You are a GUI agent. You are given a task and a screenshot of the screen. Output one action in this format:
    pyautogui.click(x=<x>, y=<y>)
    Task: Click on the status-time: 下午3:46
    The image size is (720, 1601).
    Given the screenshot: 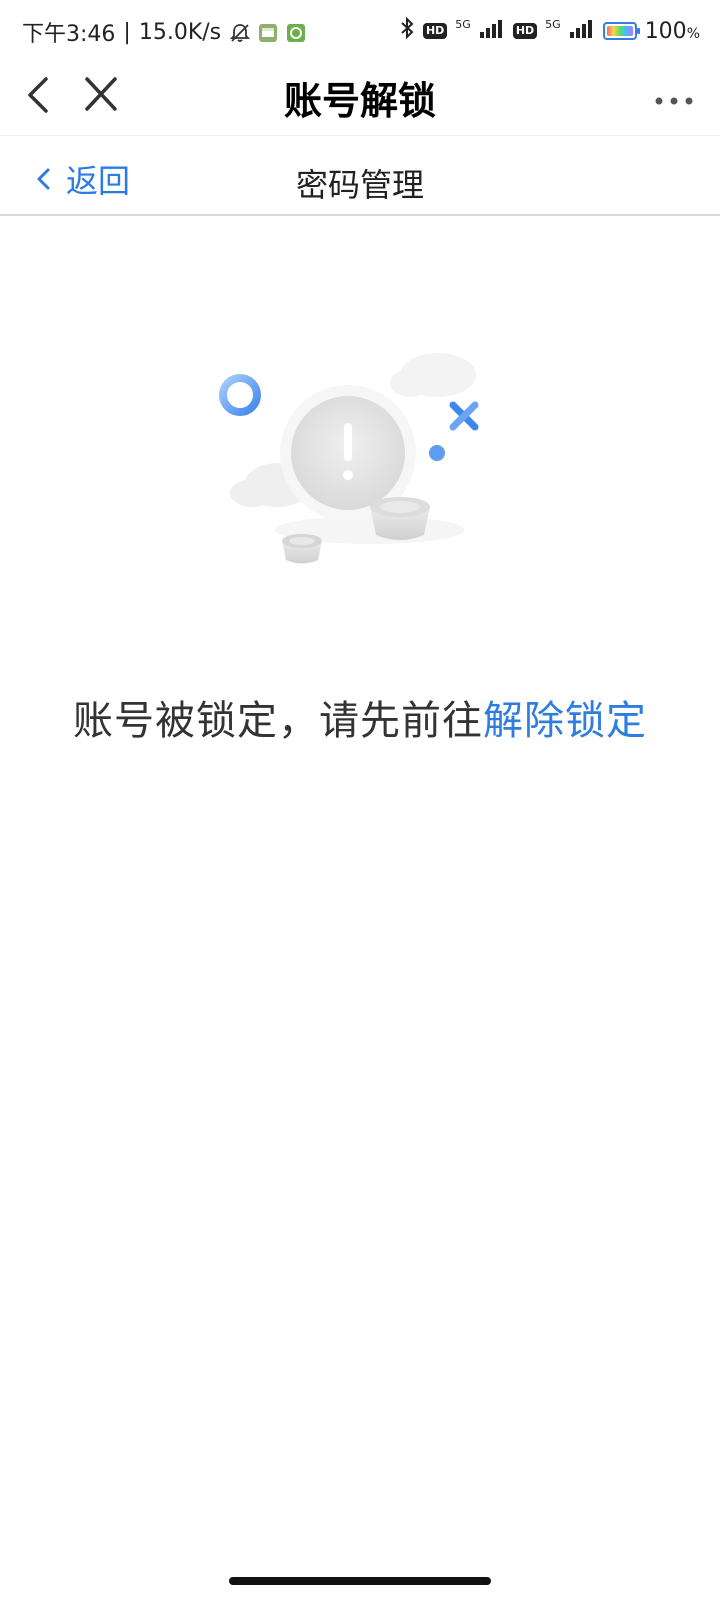 What is the action you would take?
    pyautogui.click(x=69, y=34)
    